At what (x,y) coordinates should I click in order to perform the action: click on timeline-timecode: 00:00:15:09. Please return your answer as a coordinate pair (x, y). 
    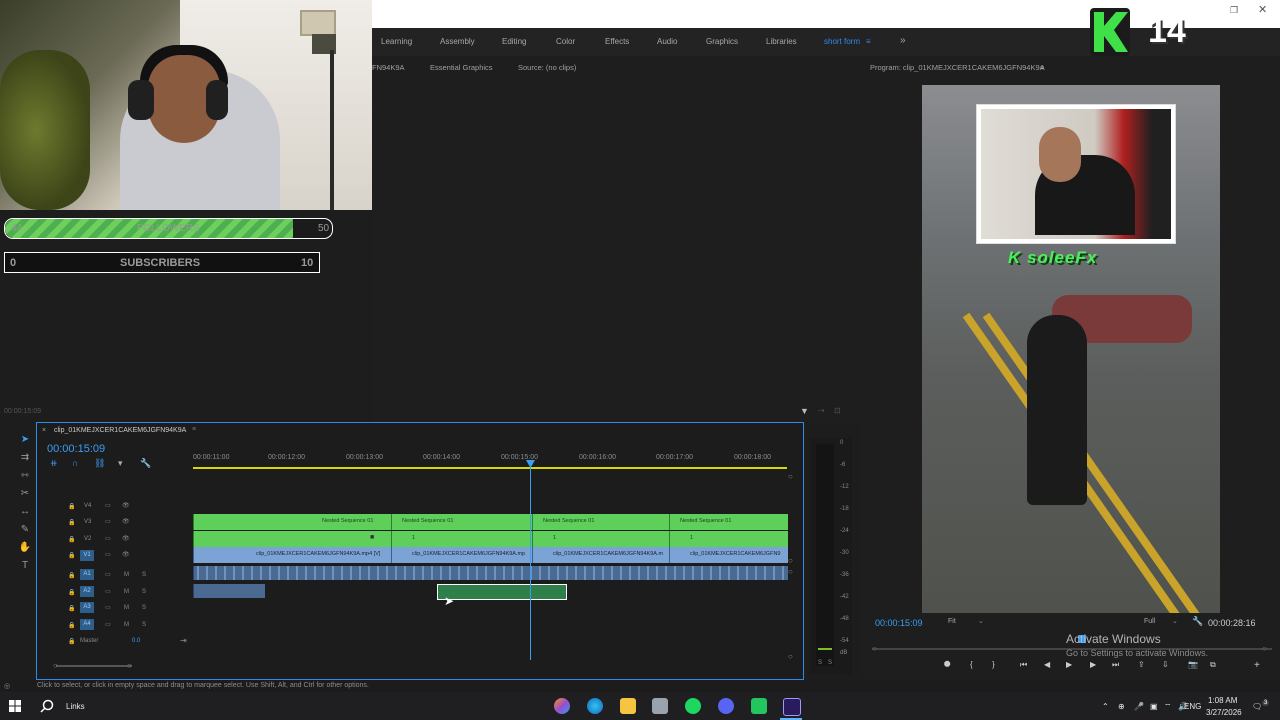
    Looking at the image, I should click on (76, 449).